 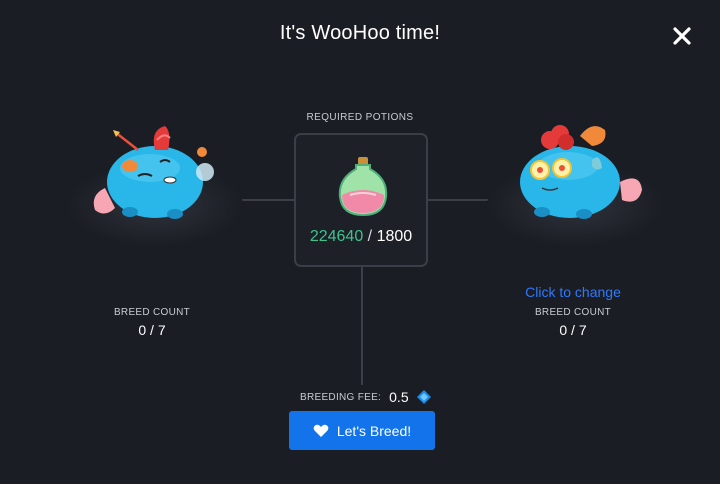 I want to click on potion-need: 1800, so click(x=394, y=236).